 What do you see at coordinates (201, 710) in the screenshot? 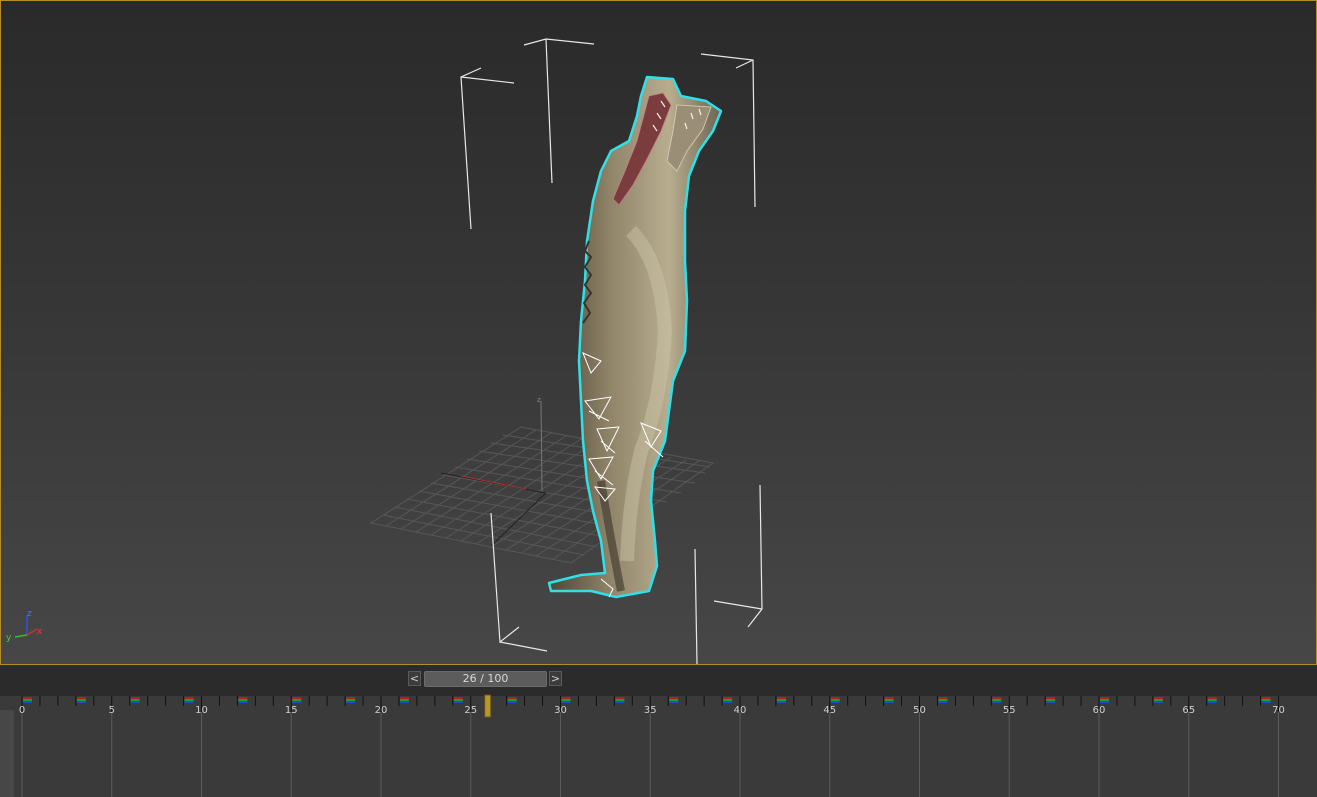
I see `frame-label: 10` at bounding box center [201, 710].